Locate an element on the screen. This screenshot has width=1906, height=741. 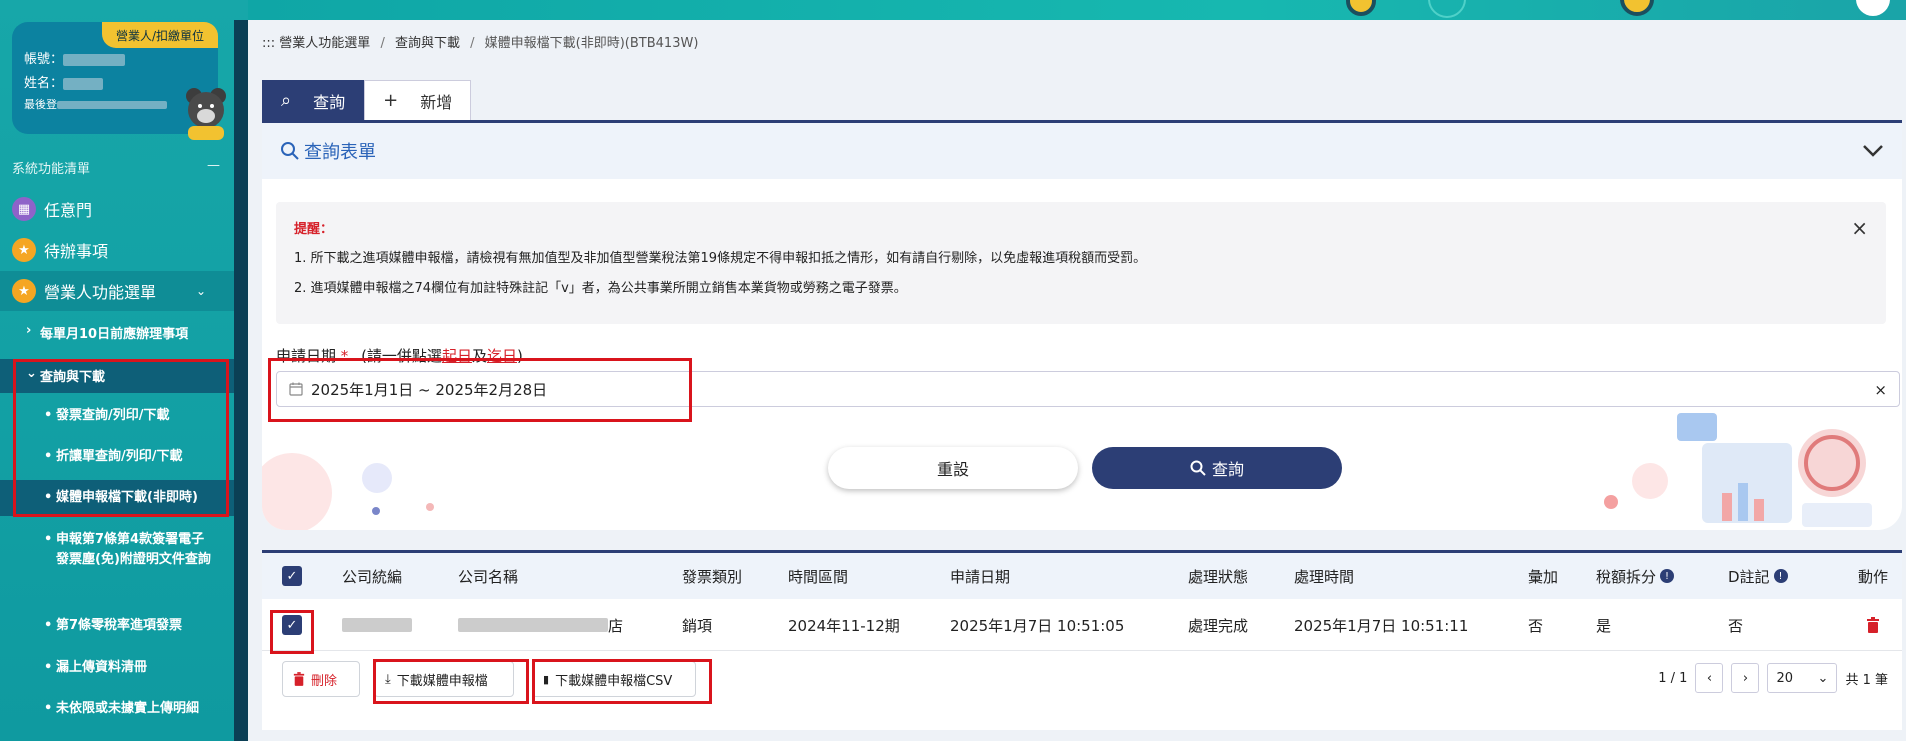
map-icon: ▦ is located at coordinates (24, 209).